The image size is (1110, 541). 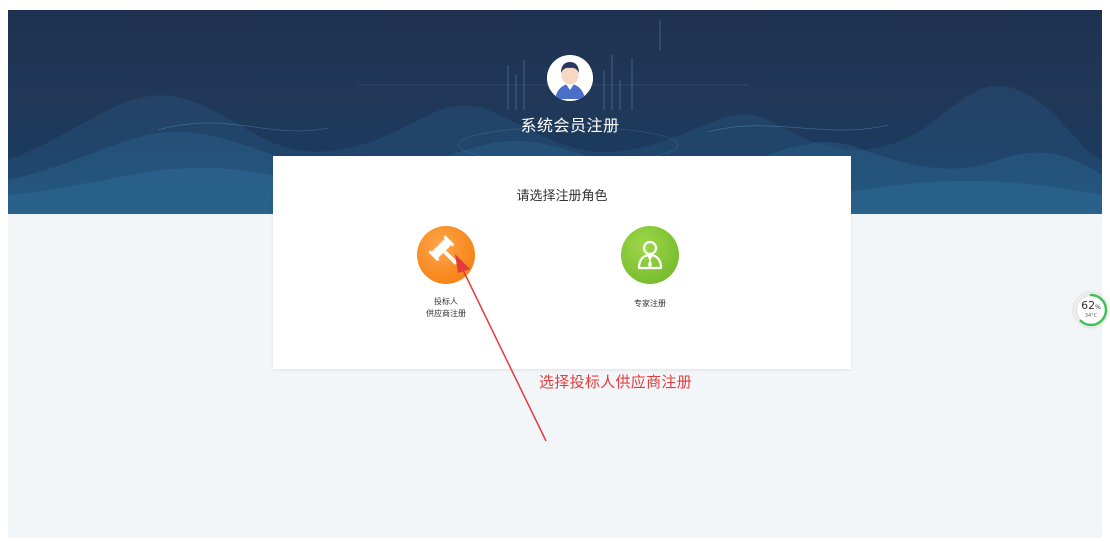 What do you see at coordinates (446, 301) in the screenshot?
I see `bidder-label-line1: 投标人` at bounding box center [446, 301].